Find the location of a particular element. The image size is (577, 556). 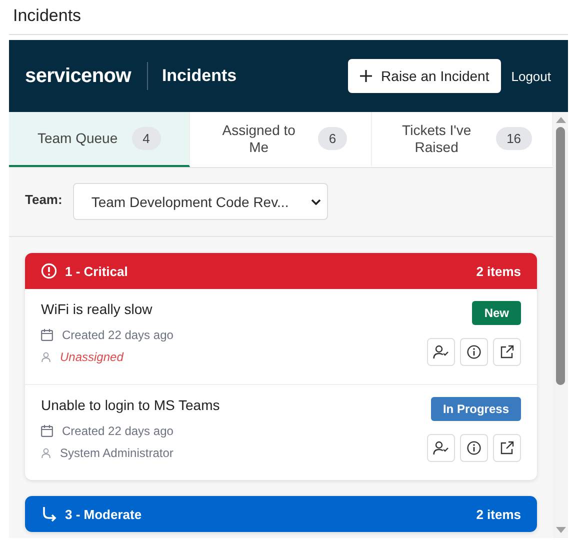

count-badge: 16 is located at coordinates (514, 138).